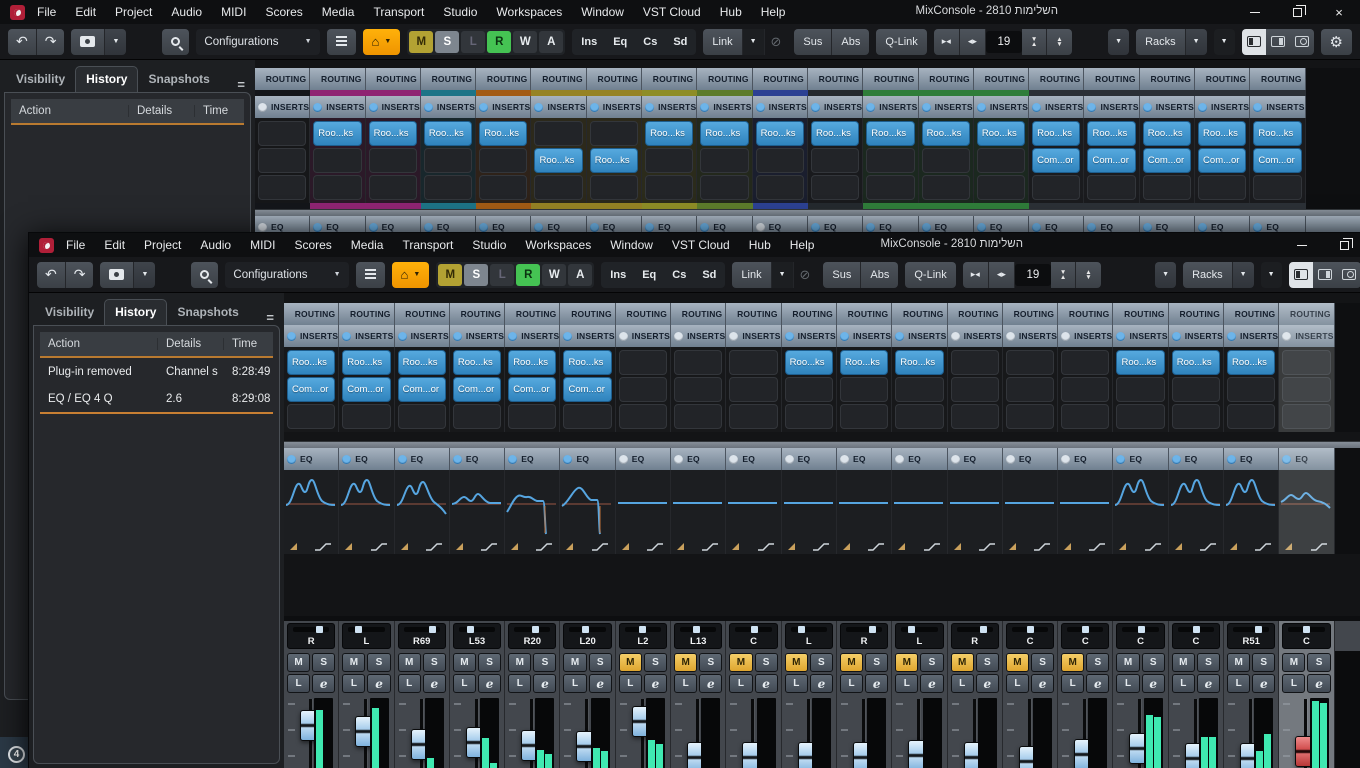  I want to click on menu-edit: Edit, so click(114, 245).